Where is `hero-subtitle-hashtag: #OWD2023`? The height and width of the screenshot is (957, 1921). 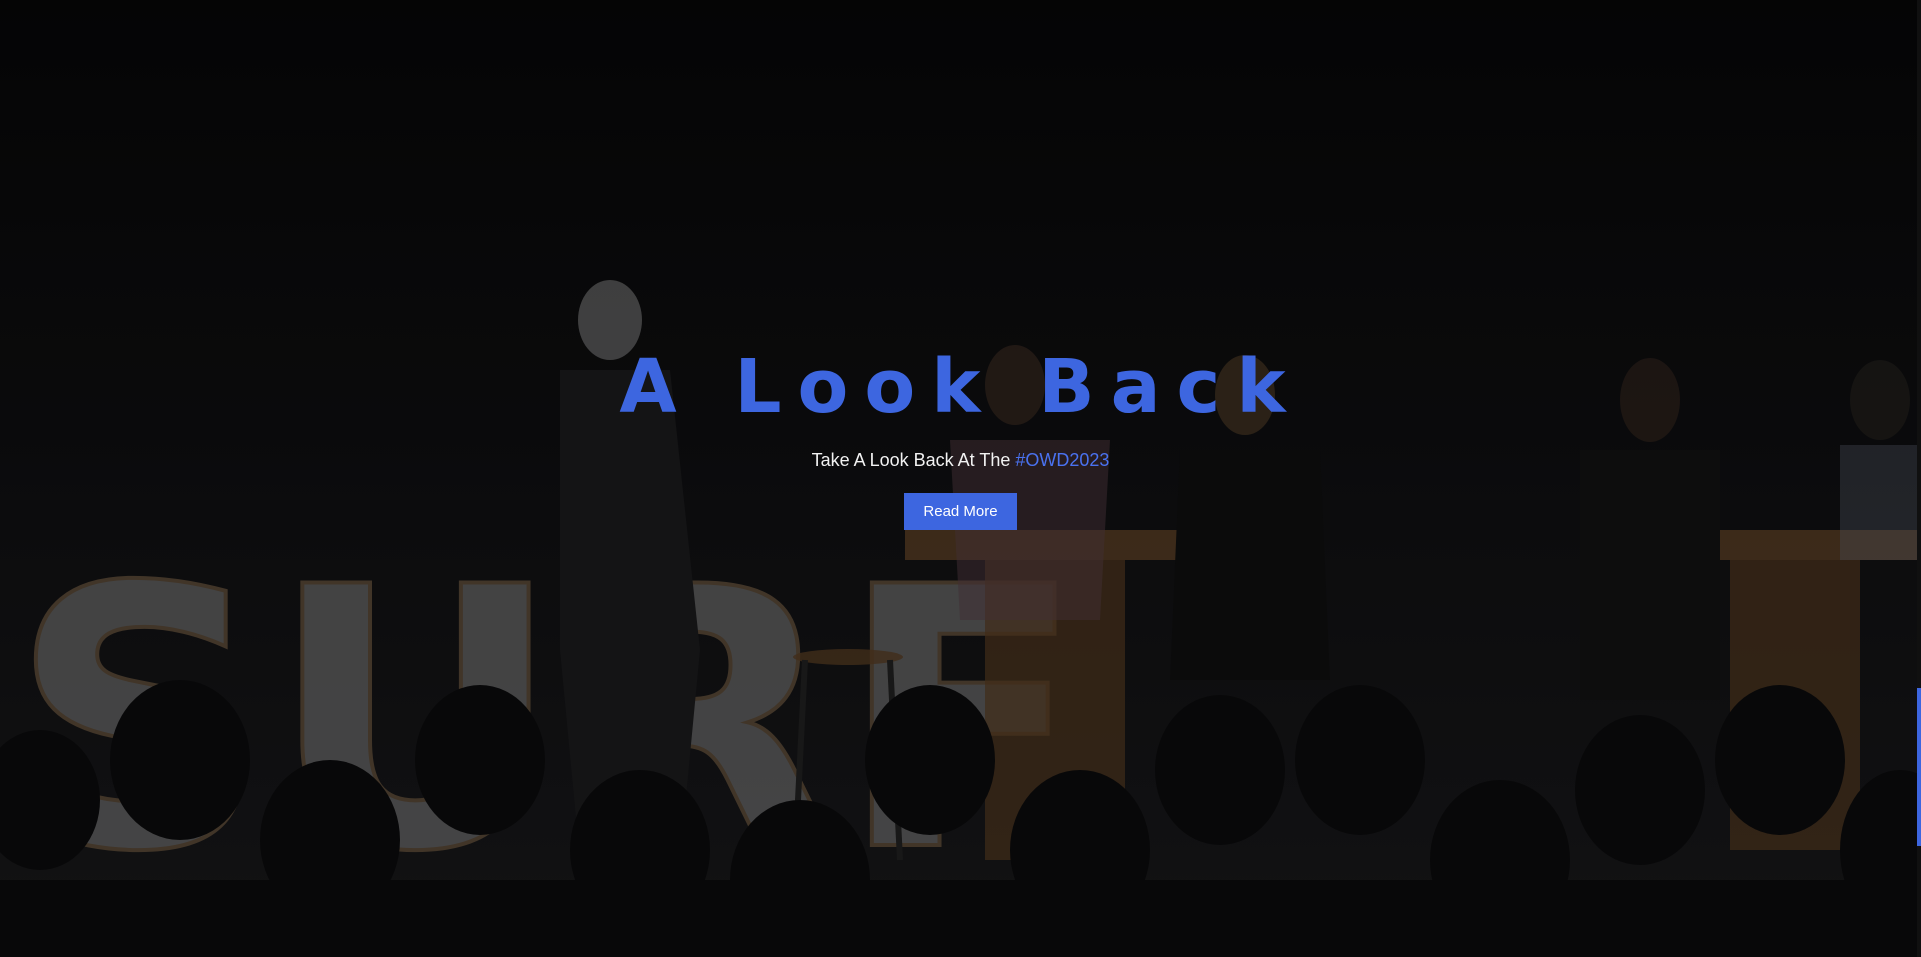
hero-subtitle-hashtag: #OWD2023 is located at coordinates (1062, 460).